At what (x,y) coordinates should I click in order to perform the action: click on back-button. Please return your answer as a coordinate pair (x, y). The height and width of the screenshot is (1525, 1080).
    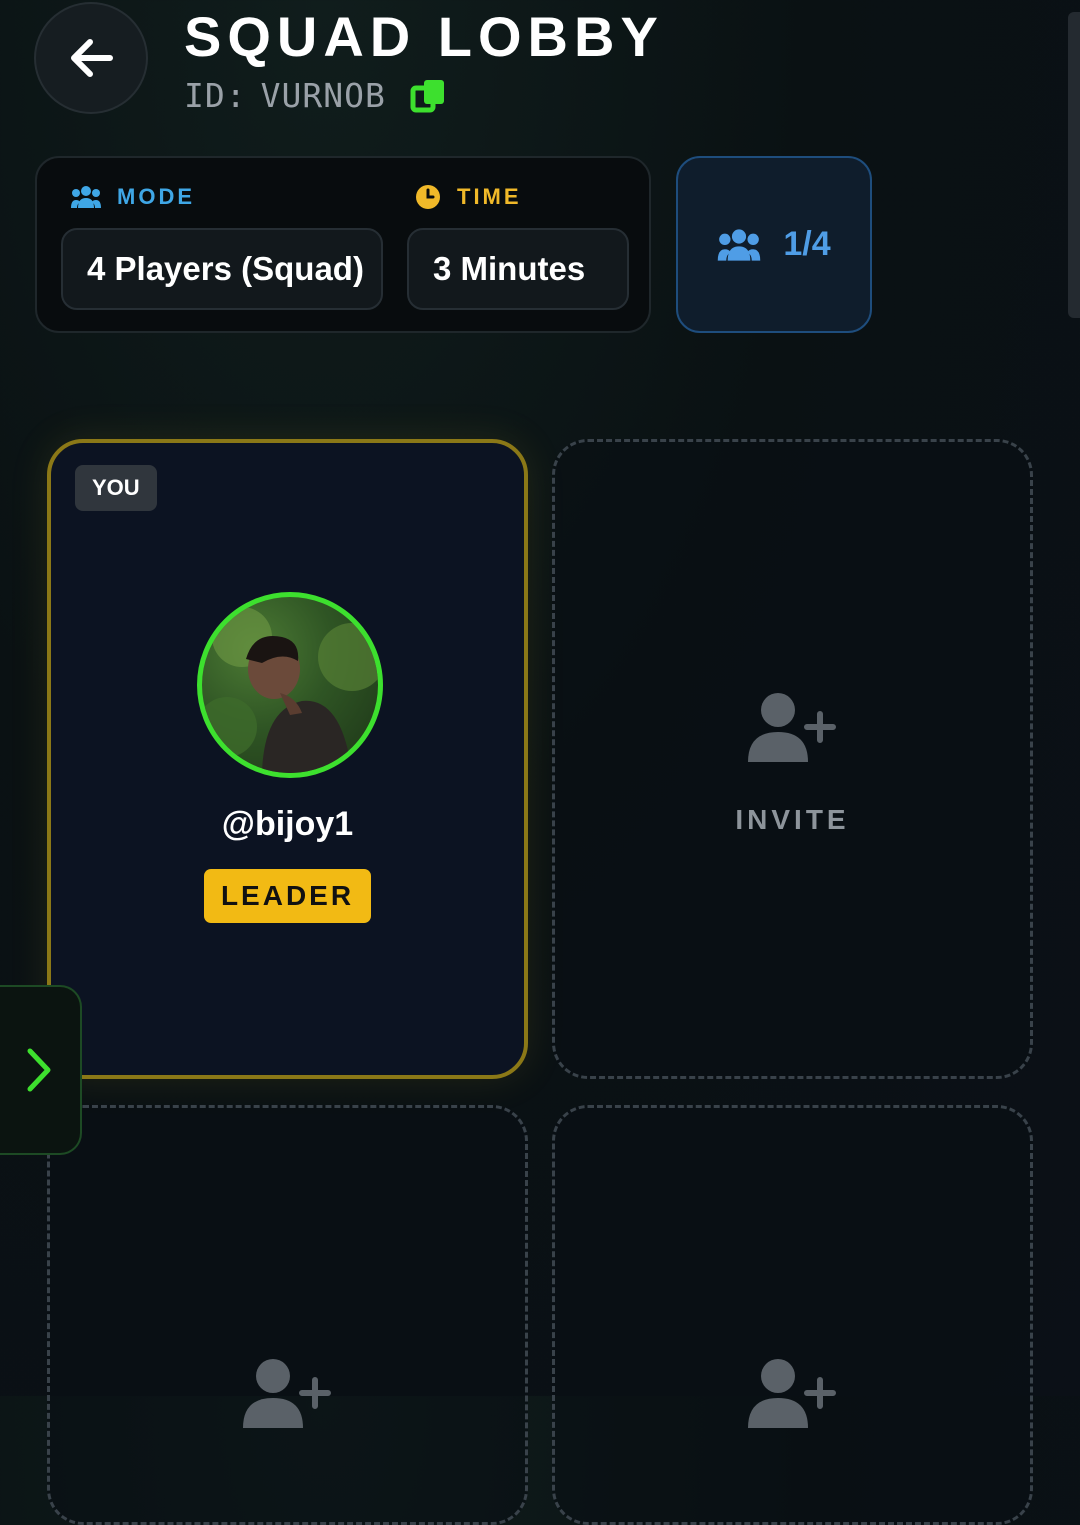
    Looking at the image, I should click on (91, 58).